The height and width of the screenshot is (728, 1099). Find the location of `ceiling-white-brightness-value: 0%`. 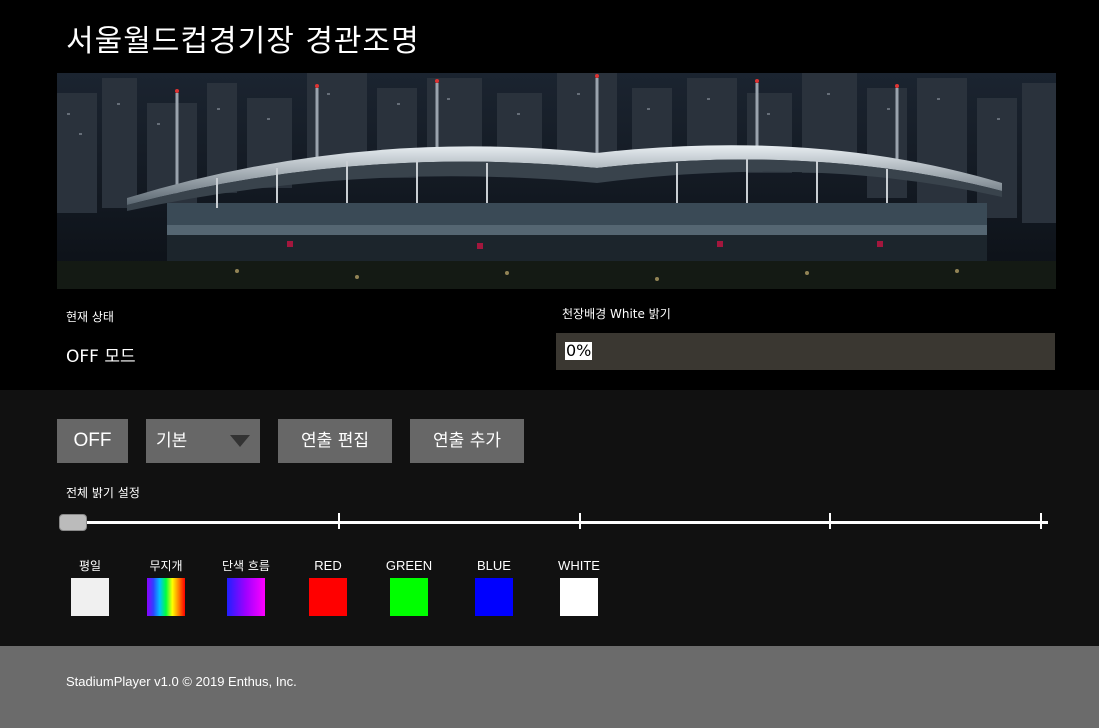

ceiling-white-brightness-value: 0% is located at coordinates (579, 350).